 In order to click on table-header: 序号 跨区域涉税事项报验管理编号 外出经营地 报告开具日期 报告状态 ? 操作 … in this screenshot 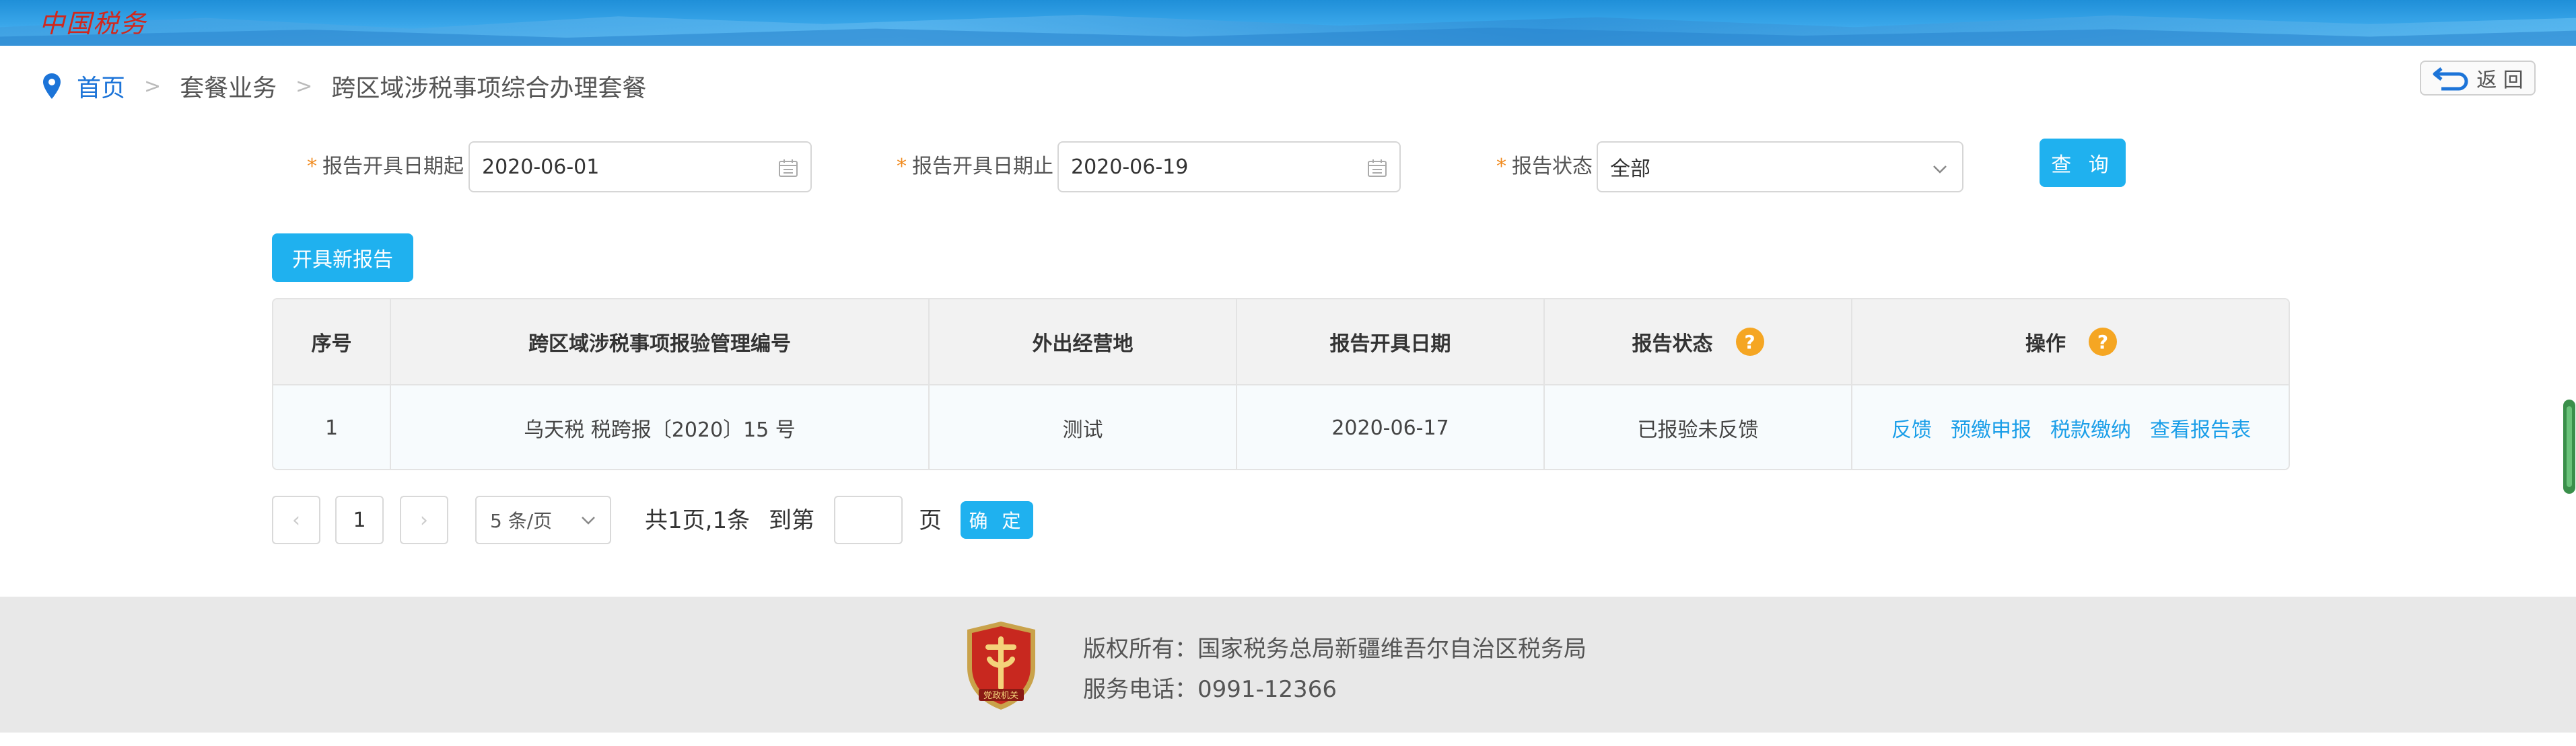, I will do `click(1281, 342)`.